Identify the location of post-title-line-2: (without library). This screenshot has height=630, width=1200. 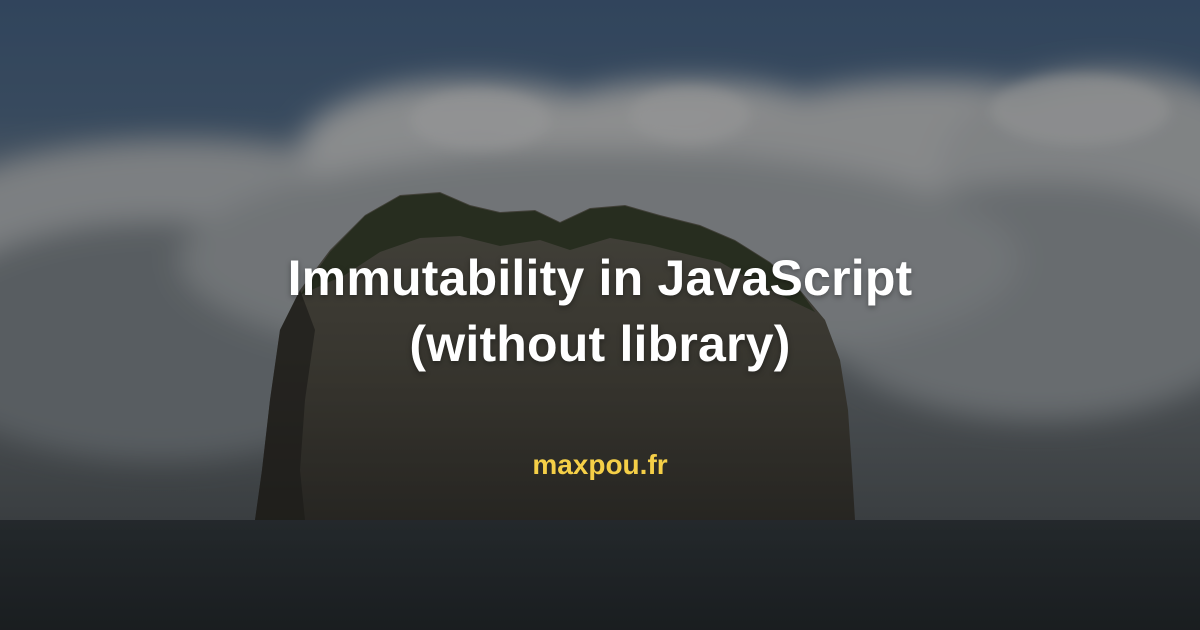
(600, 344).